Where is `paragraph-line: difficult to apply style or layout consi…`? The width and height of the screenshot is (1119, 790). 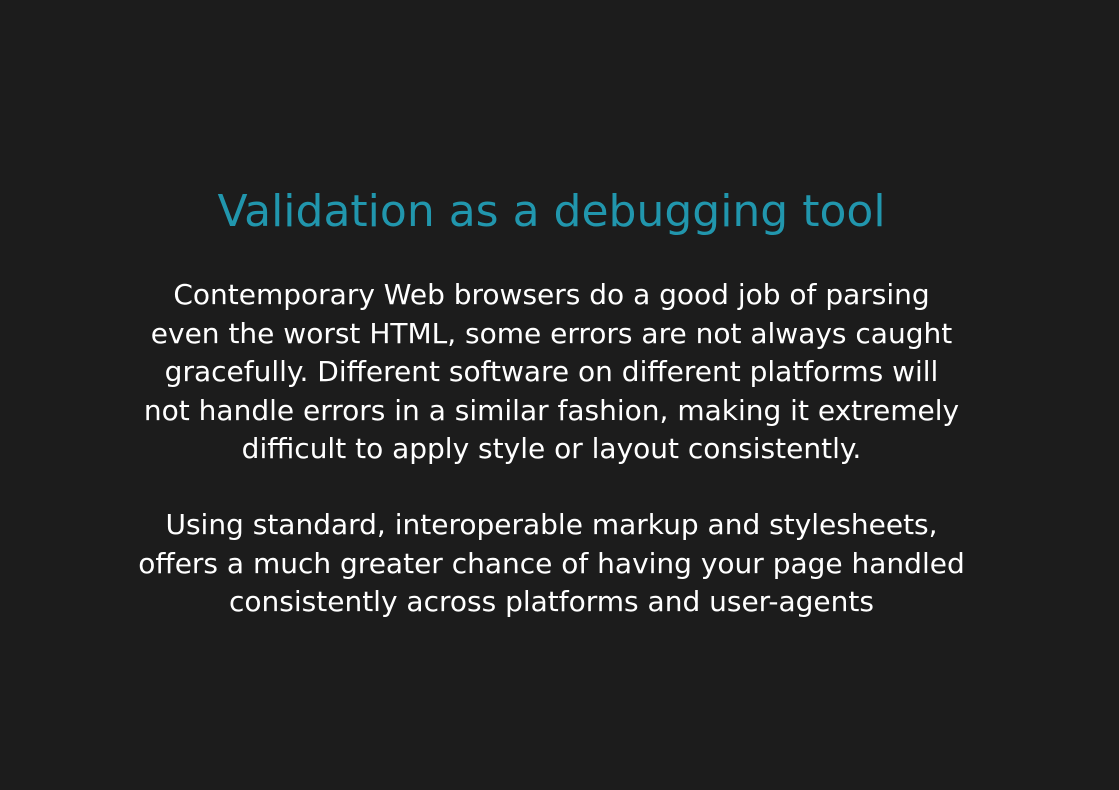 paragraph-line: difficult to apply style or layout consi… is located at coordinates (551, 448).